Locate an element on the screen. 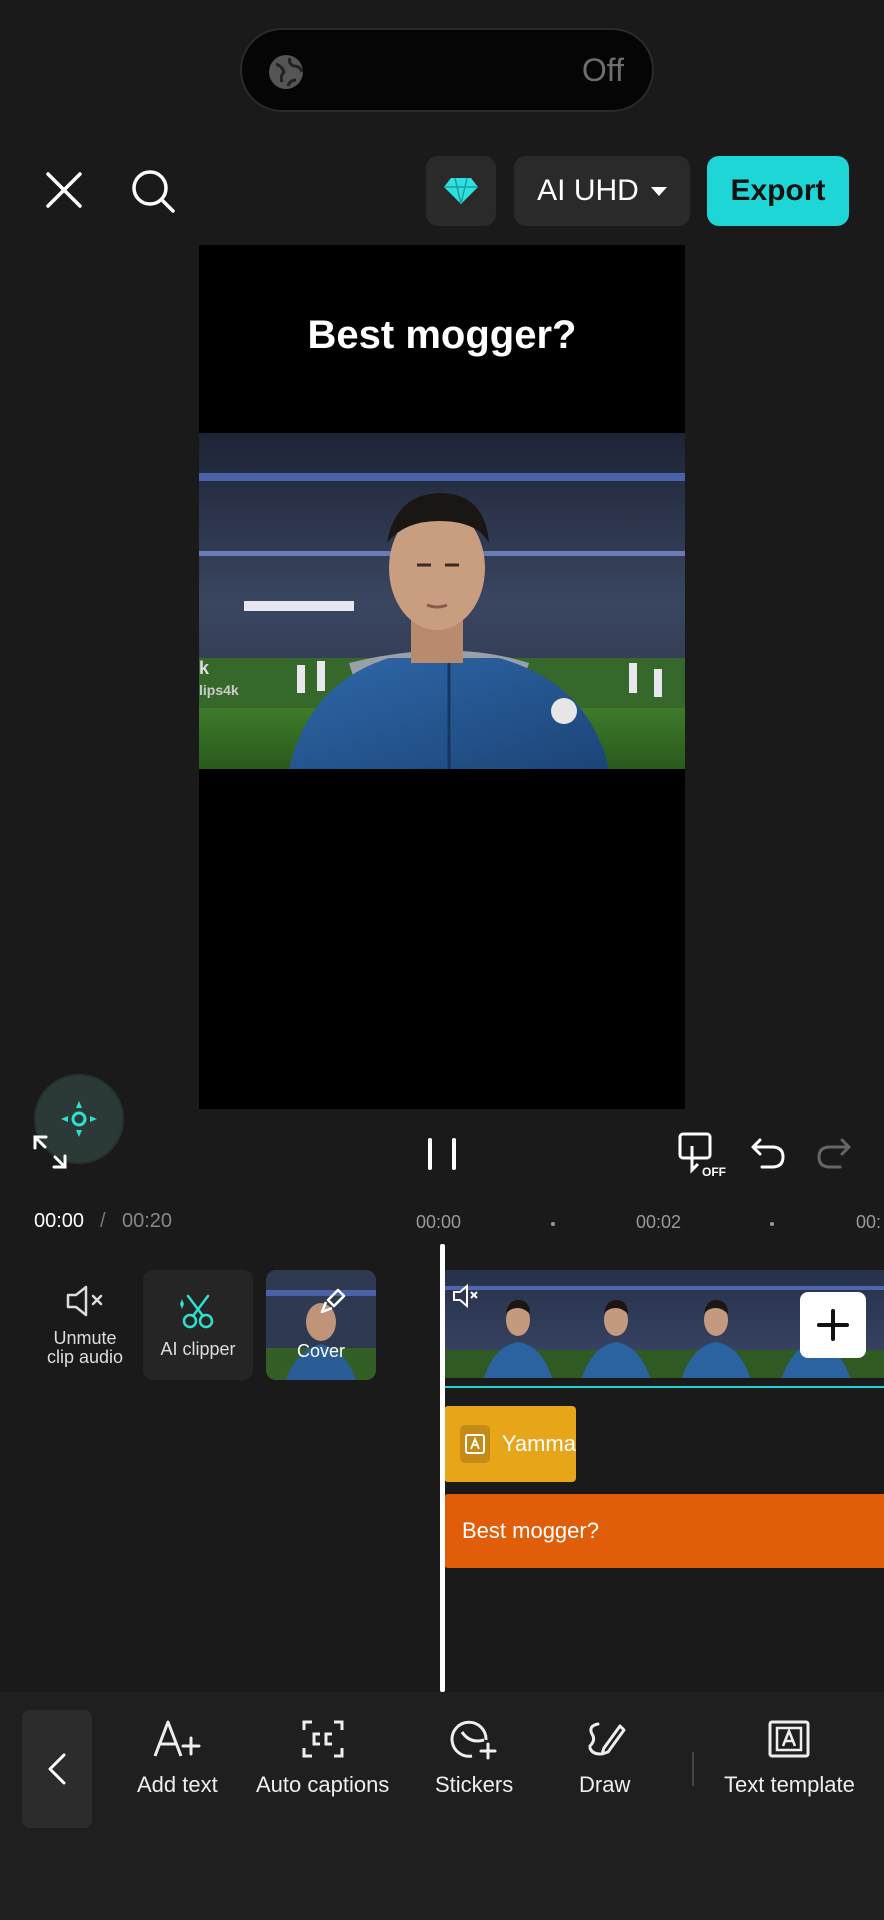 Image resolution: width=884 pixels, height=1920 pixels. current-time: 00:00 is located at coordinates (59, 1221).